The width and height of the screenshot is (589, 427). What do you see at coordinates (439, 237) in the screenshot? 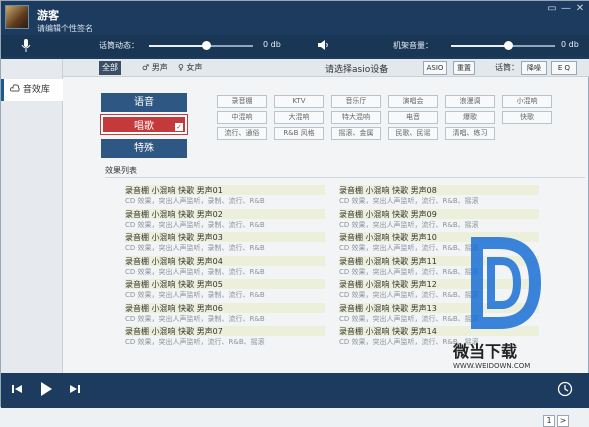
I see `effect-title: 录音棚 小混响 快歌 男声10` at bounding box center [439, 237].